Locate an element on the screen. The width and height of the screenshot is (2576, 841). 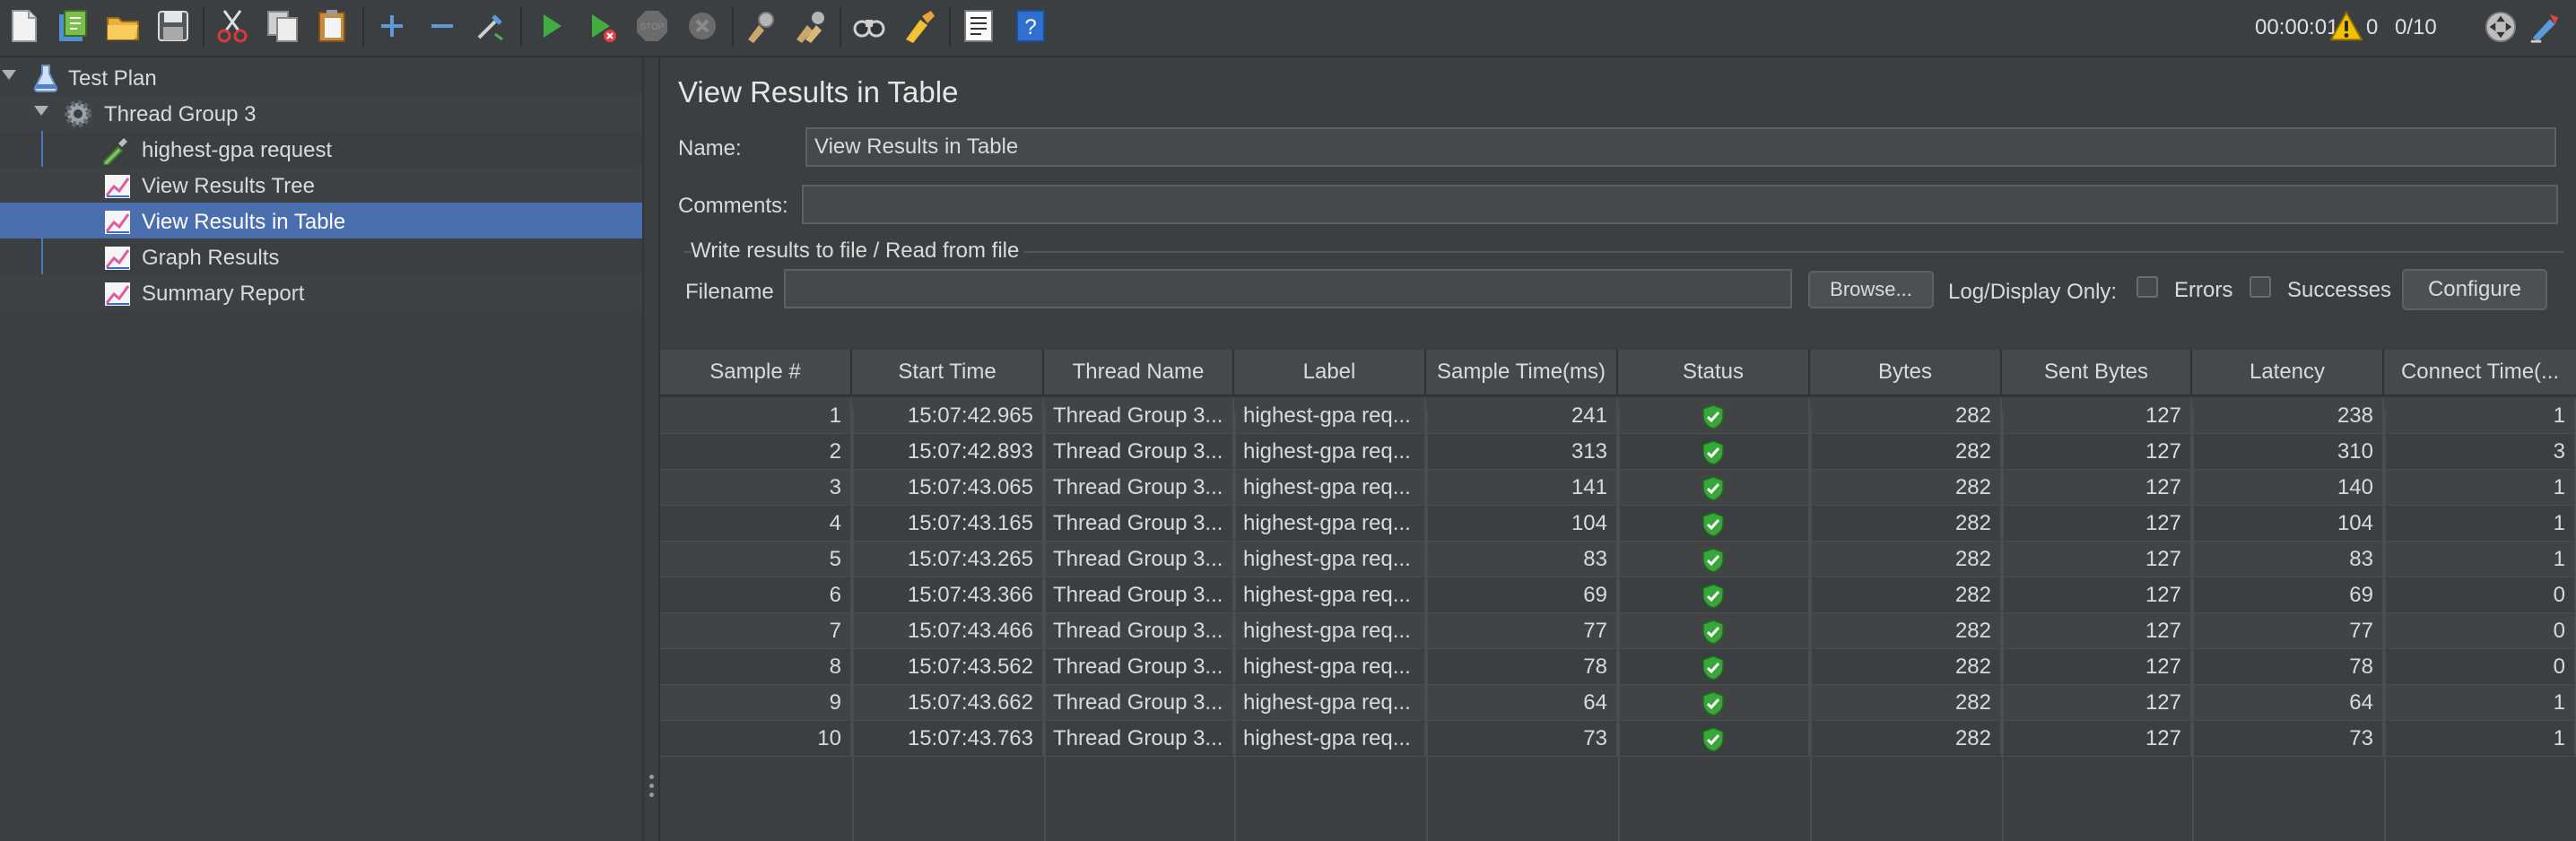
search-icon is located at coordinates (869, 26).